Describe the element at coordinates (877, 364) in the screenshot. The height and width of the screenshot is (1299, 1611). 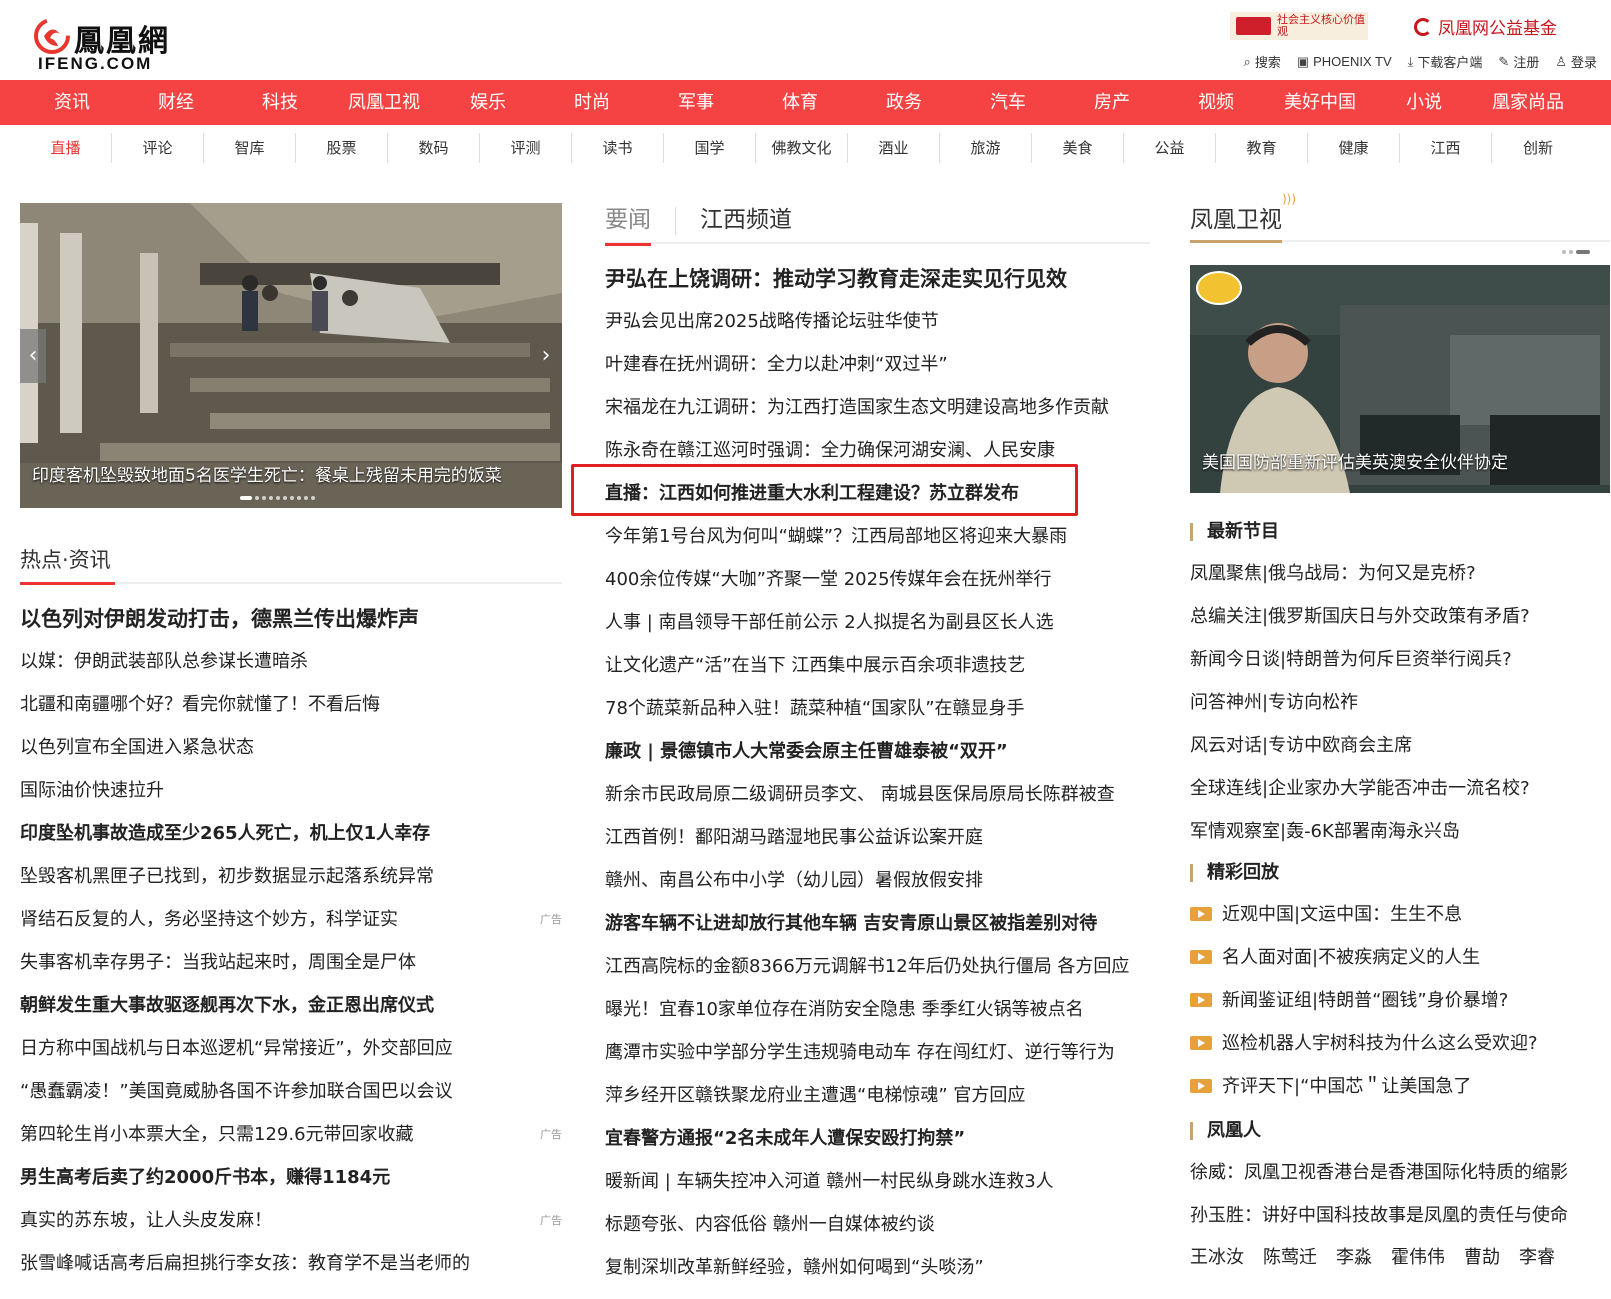
I see `top-news-item: 叶建春在抚州调研：全力以赴冲刺“双过半”` at that location.